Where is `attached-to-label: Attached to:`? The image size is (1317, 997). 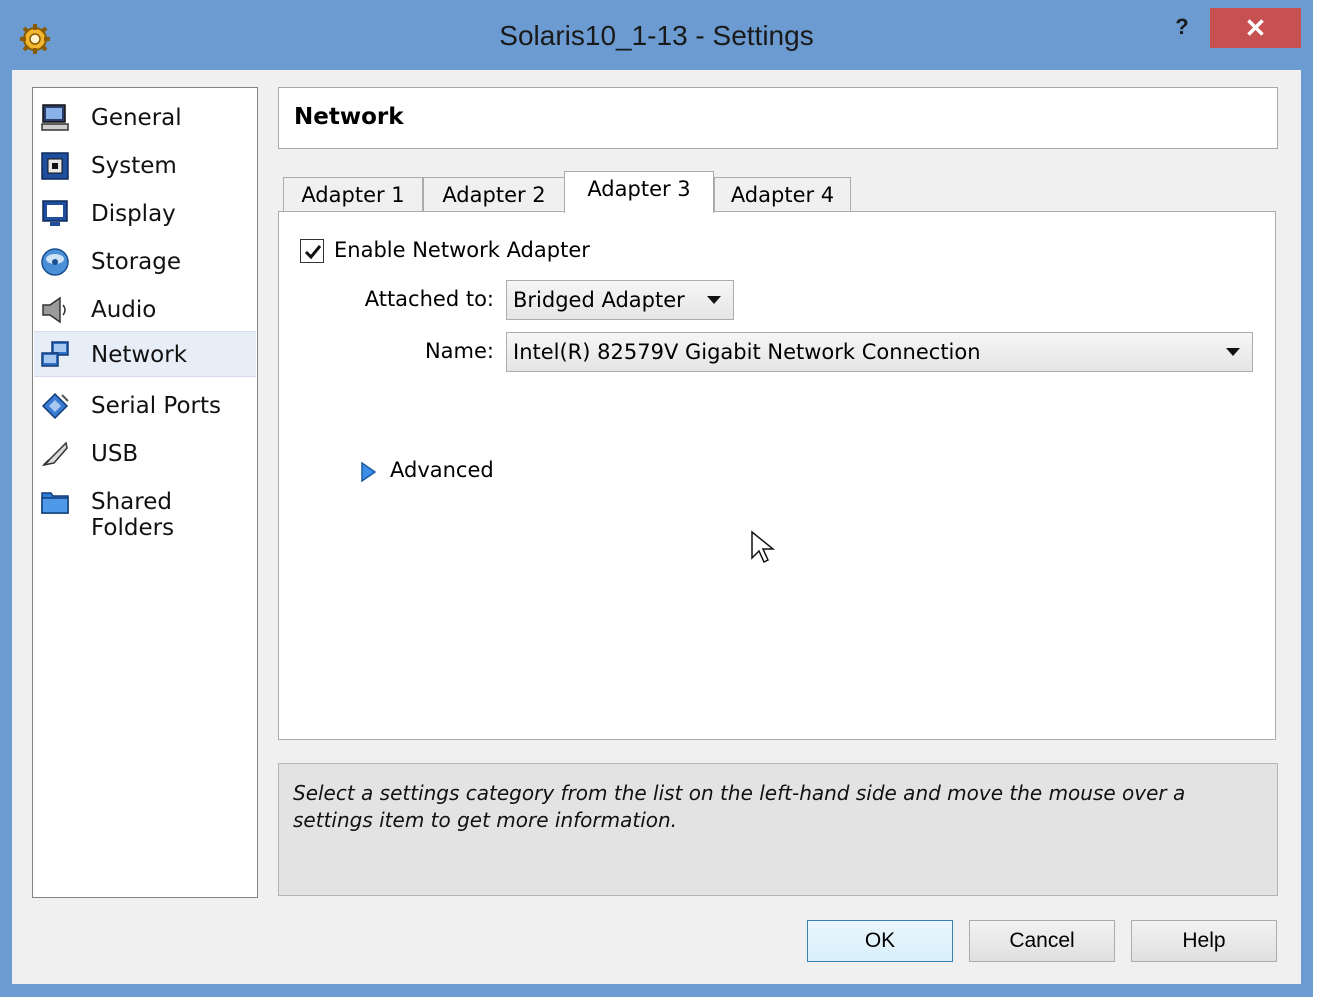
attached-to-label: Attached to: is located at coordinates (429, 299).